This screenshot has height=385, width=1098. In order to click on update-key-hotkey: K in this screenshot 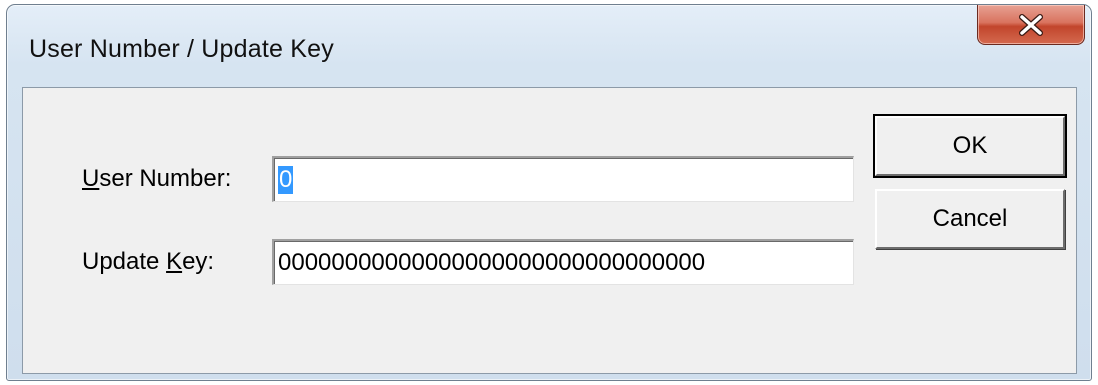, I will do `click(174, 261)`.